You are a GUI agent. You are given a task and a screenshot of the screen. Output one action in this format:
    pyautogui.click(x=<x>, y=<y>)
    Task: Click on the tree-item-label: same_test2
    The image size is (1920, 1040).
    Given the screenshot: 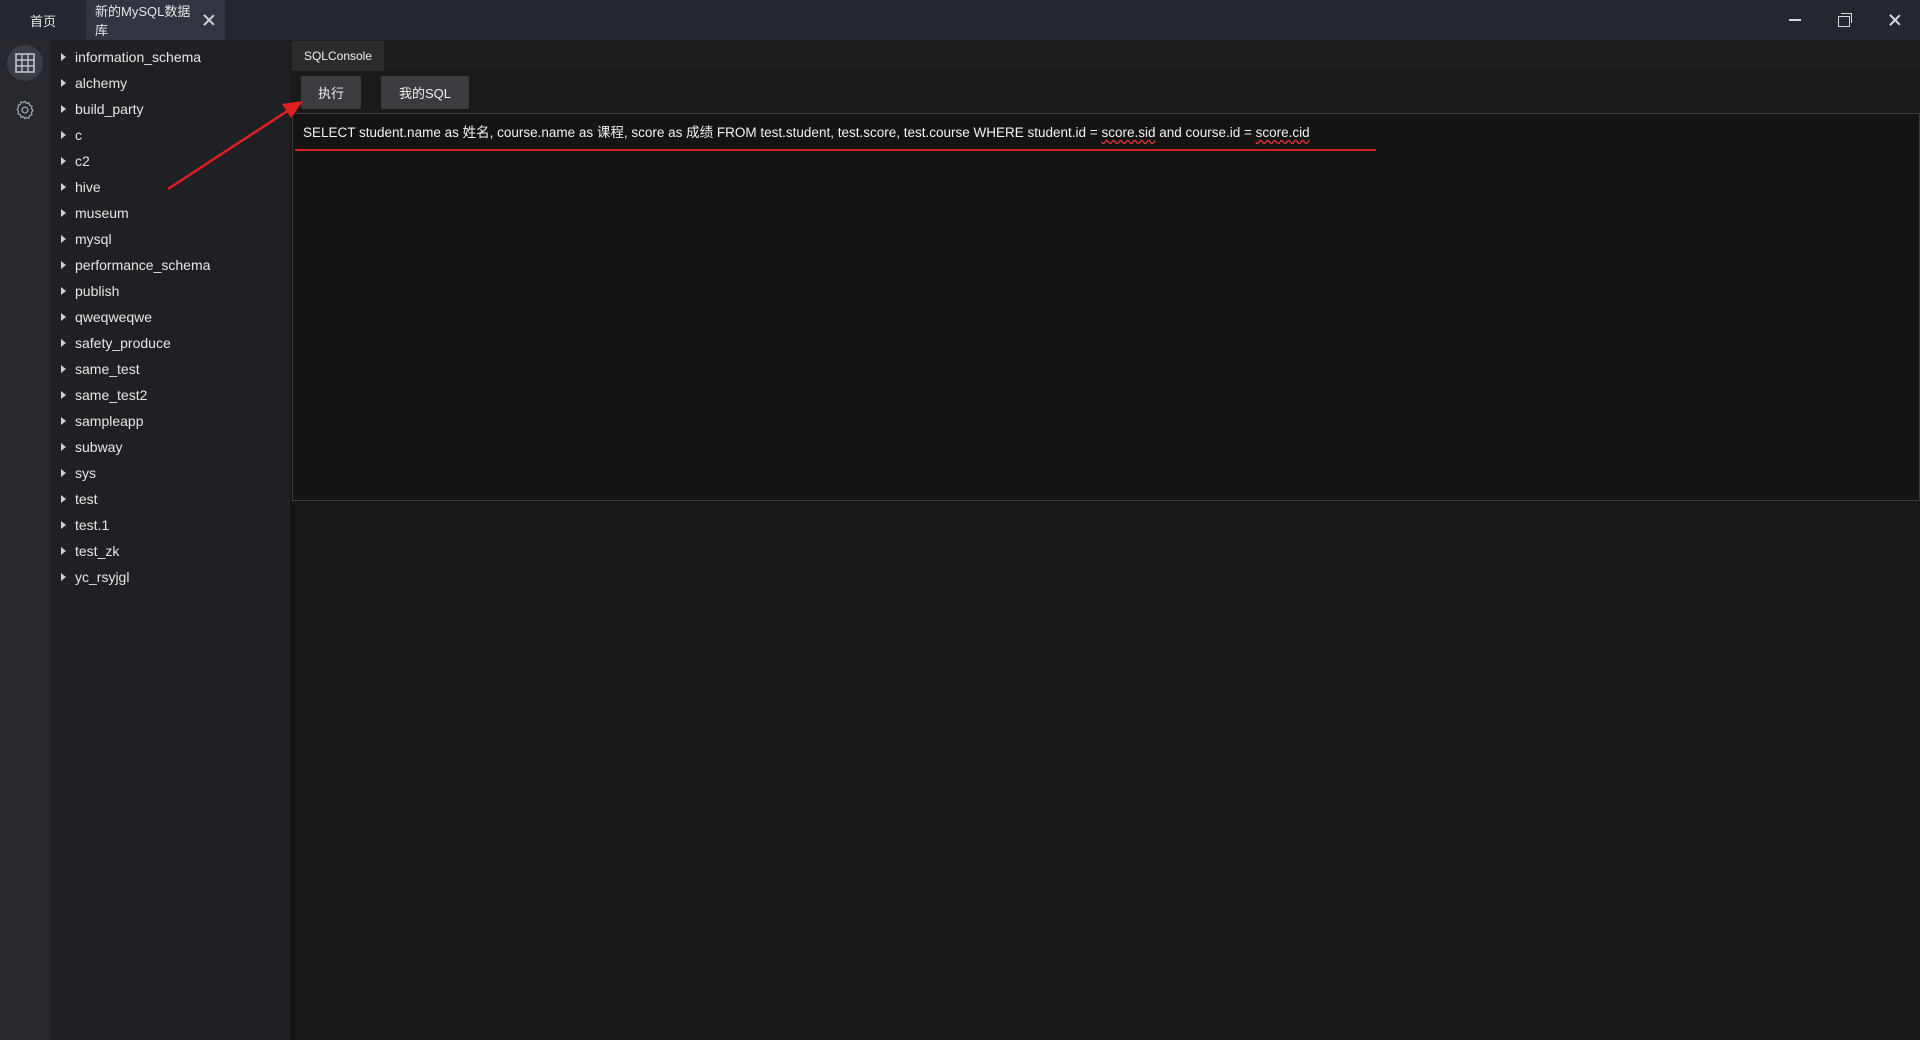 What is the action you would take?
    pyautogui.click(x=111, y=395)
    